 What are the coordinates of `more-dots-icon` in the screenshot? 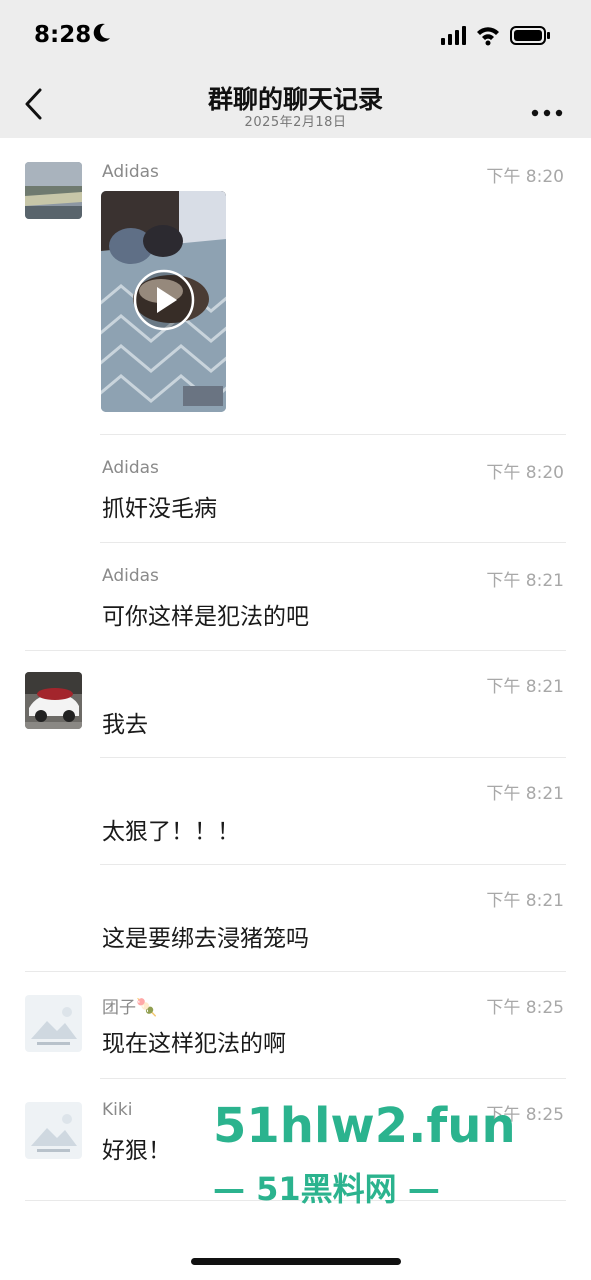 It's located at (547, 113).